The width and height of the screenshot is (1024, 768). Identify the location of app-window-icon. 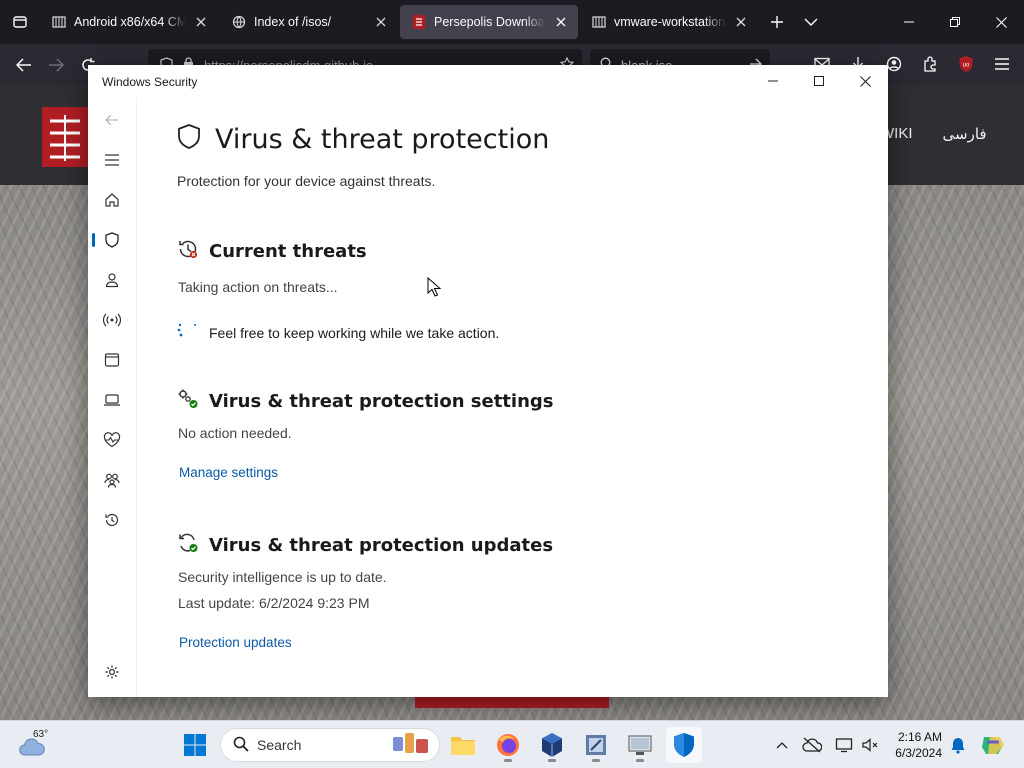
(112, 360).